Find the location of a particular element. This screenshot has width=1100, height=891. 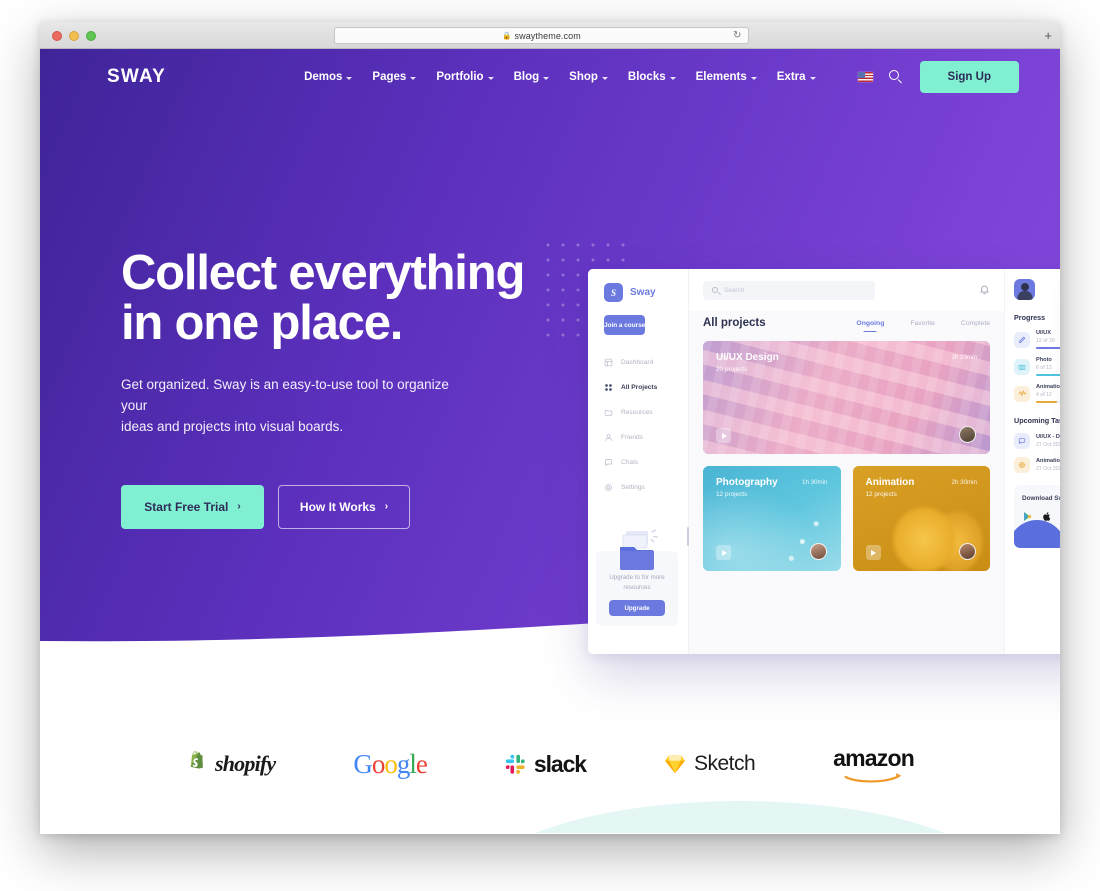

upgrade-button: Upgrade is located at coordinates (637, 608).